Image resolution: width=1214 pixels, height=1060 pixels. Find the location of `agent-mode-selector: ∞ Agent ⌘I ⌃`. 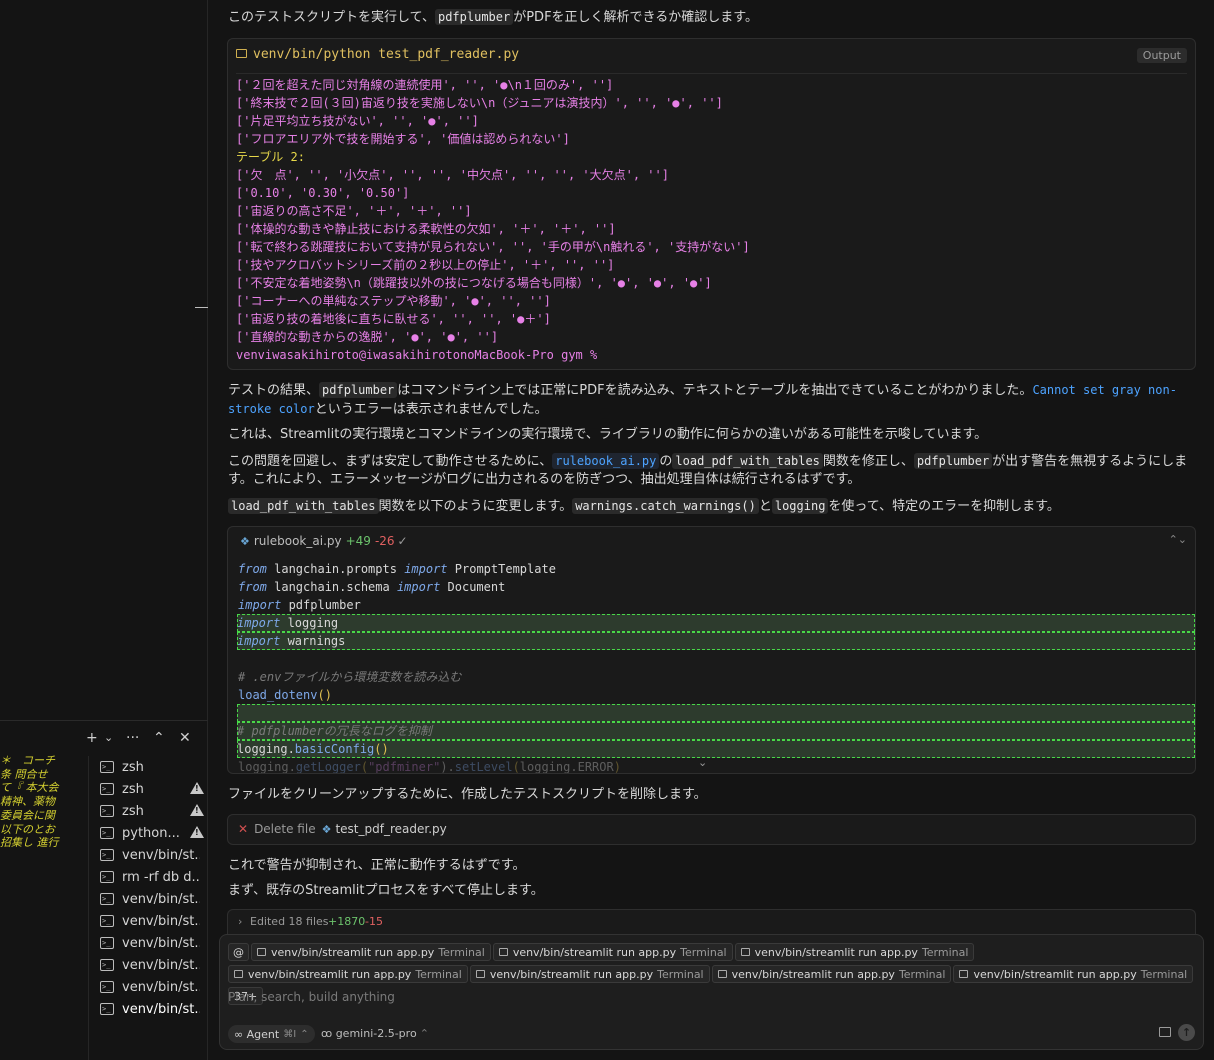

agent-mode-selector: ∞ Agent ⌘I ⌃ is located at coordinates (271, 1034).